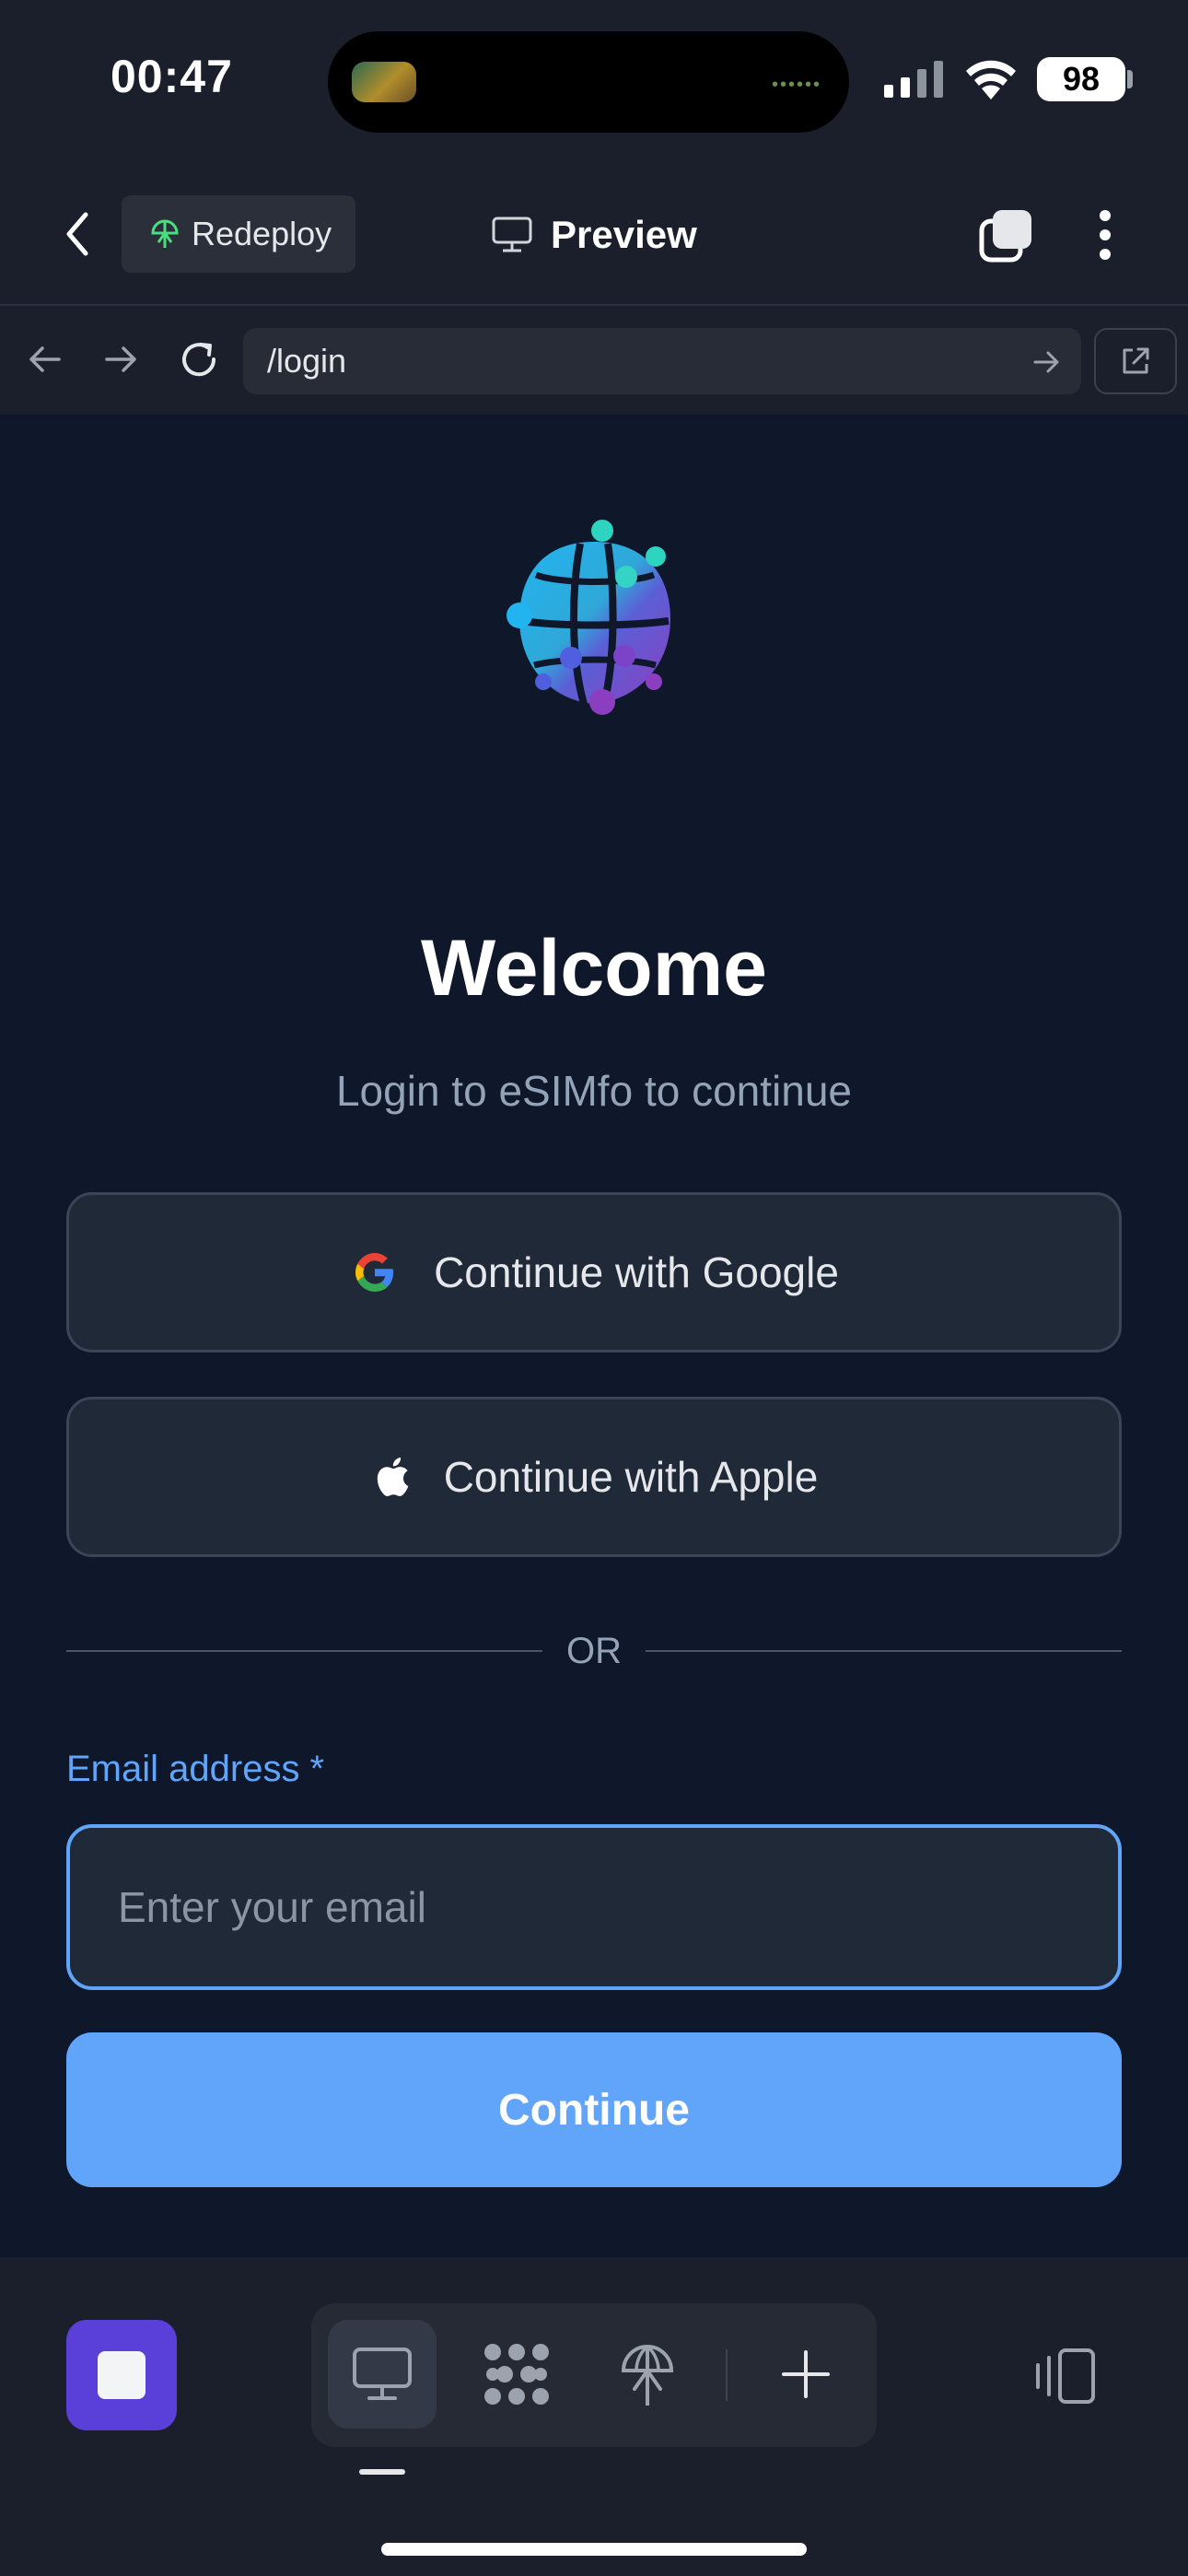 This screenshot has height=2576, width=1188. I want to click on or-divider: OR, so click(594, 1651).